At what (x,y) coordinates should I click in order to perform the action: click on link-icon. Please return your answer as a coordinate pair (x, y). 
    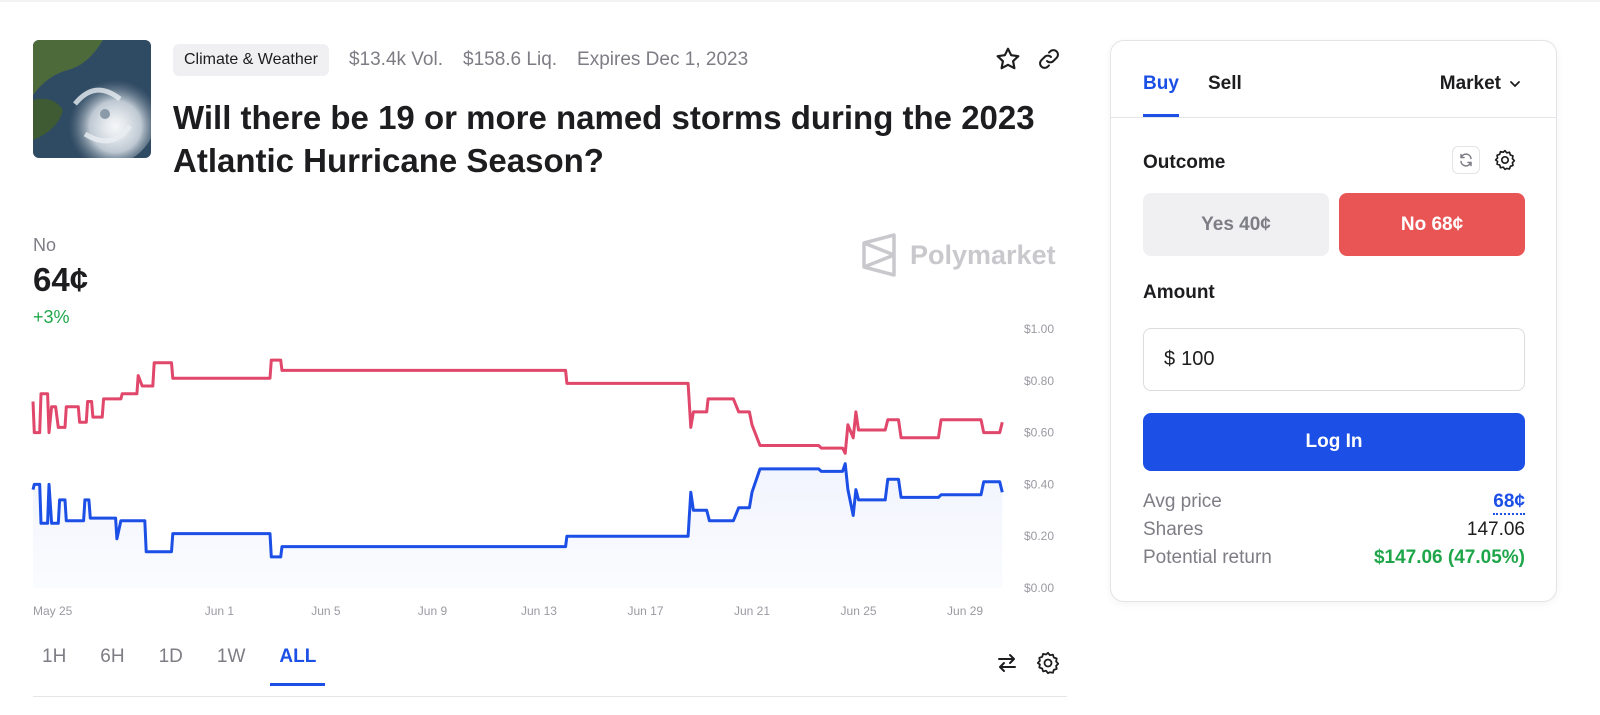
    Looking at the image, I should click on (1049, 59).